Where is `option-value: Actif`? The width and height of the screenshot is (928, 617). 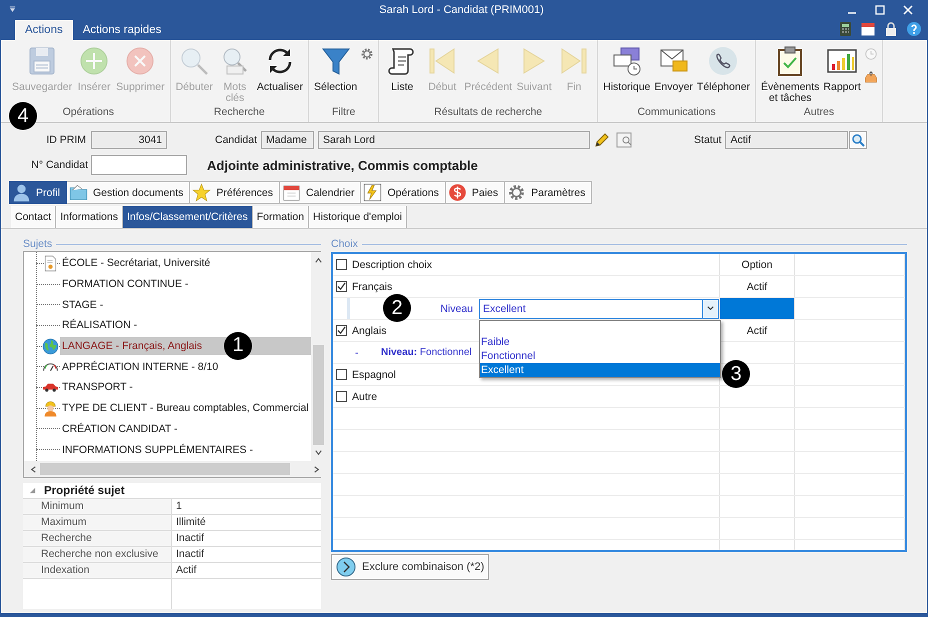
option-value: Actif is located at coordinates (757, 330).